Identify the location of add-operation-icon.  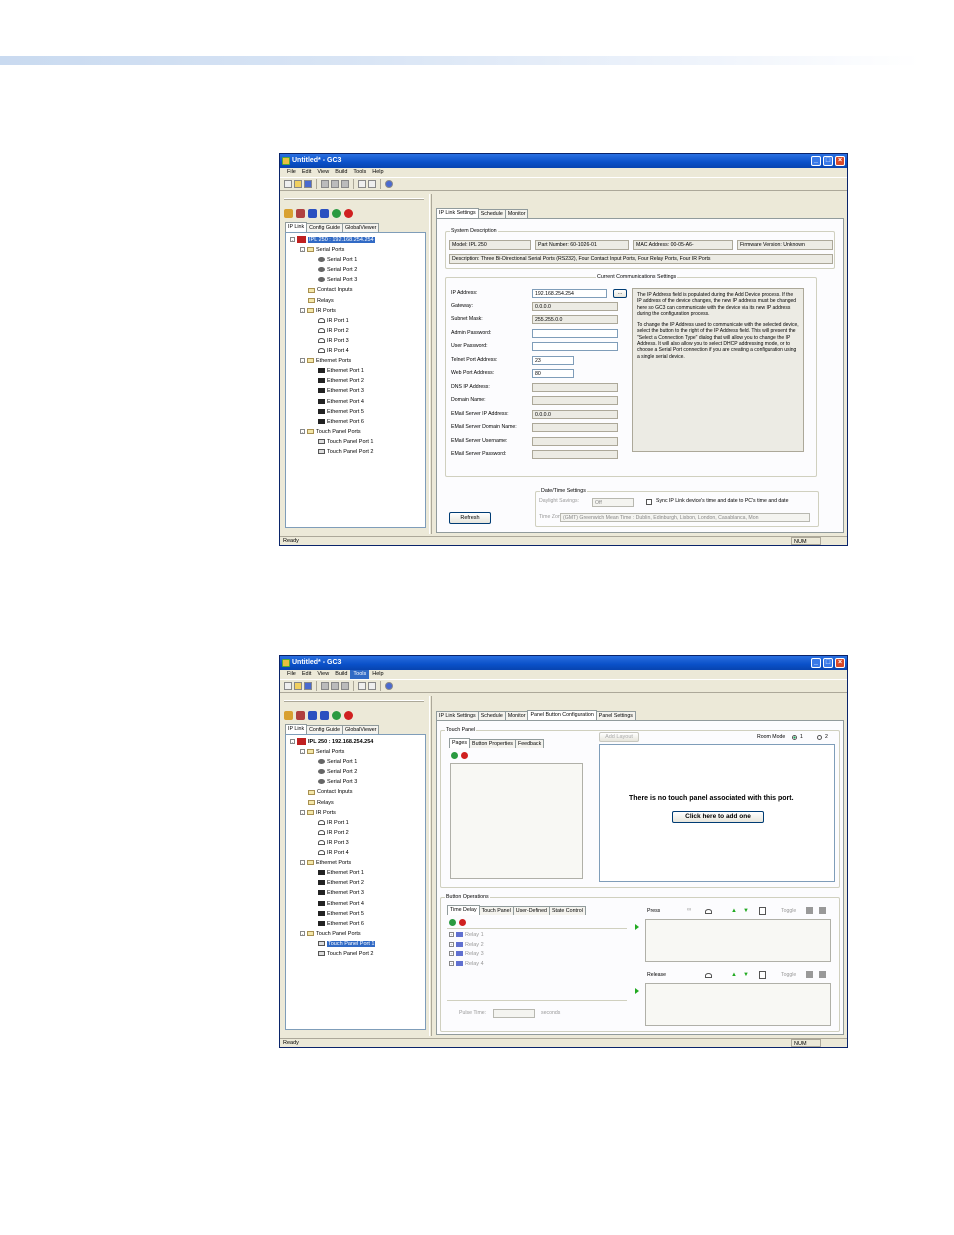
(452, 922).